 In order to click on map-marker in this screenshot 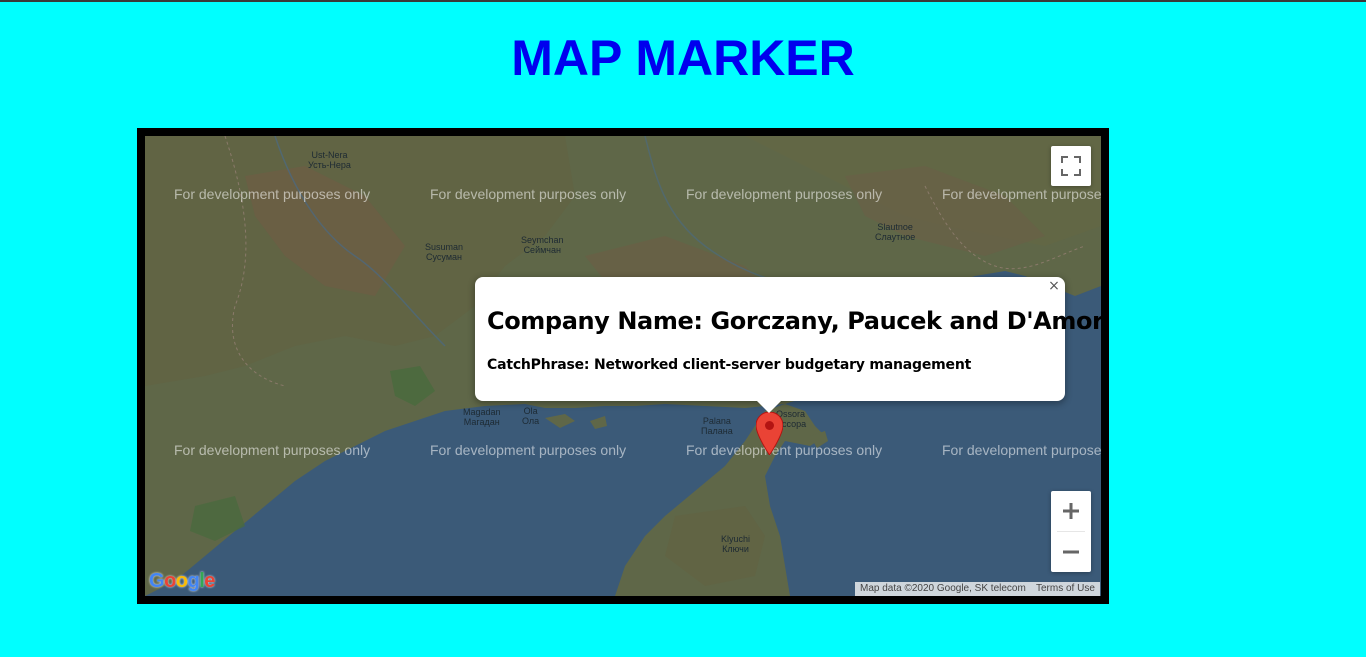, I will do `click(769, 433)`.